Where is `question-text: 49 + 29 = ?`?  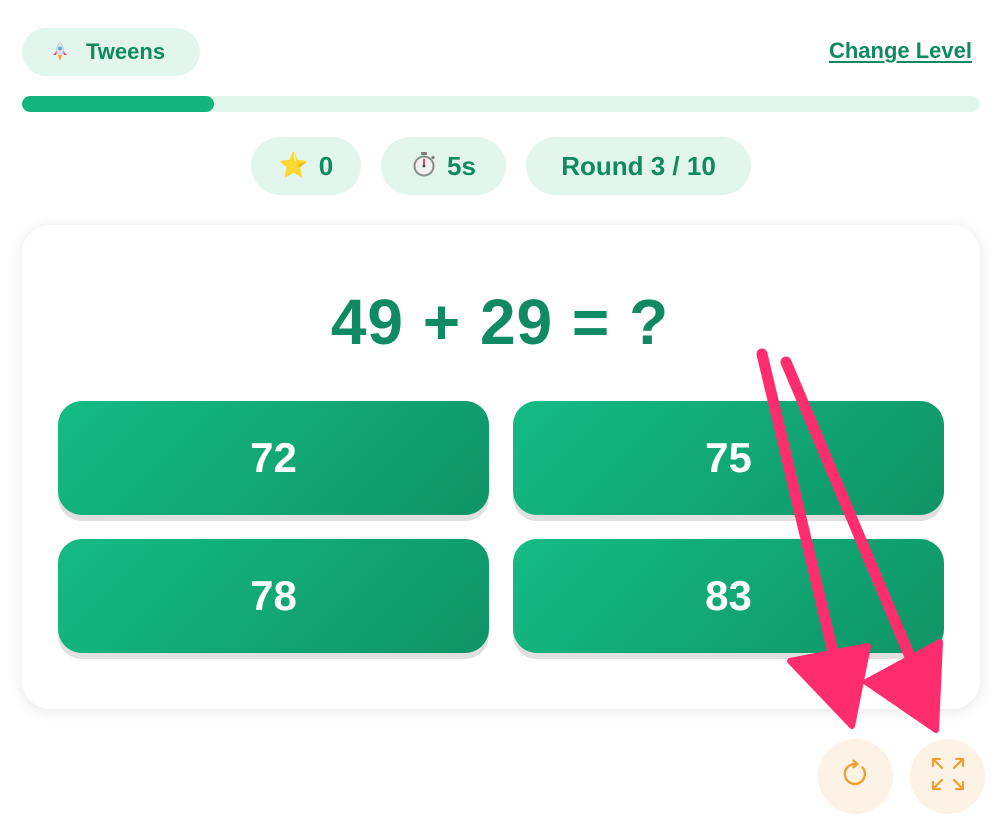
question-text: 49 + 29 = ? is located at coordinates (500, 322).